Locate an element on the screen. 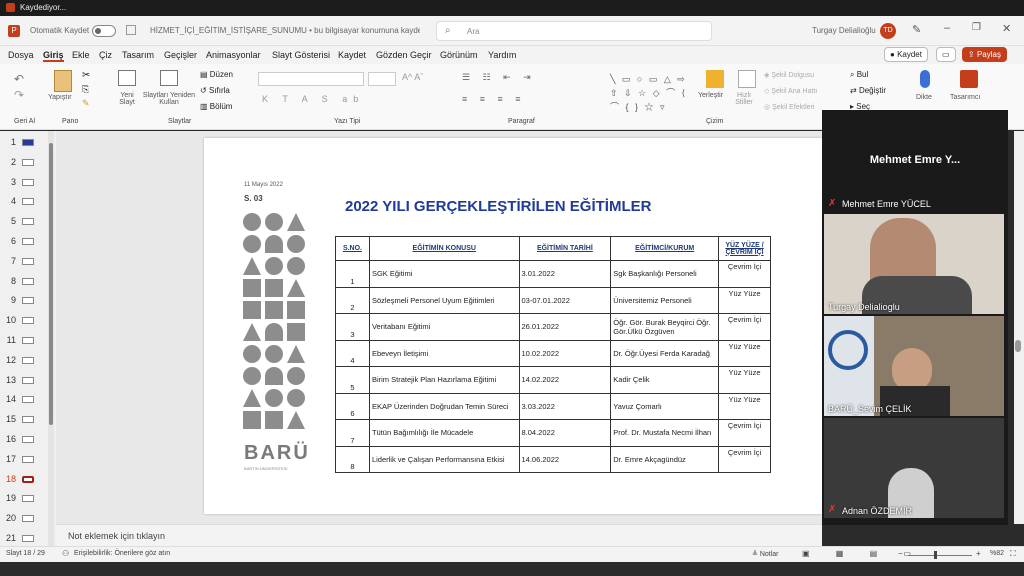 Image resolution: width=1024 pixels, height=576 pixels. format-painter-icon: ✎ is located at coordinates (86, 103).